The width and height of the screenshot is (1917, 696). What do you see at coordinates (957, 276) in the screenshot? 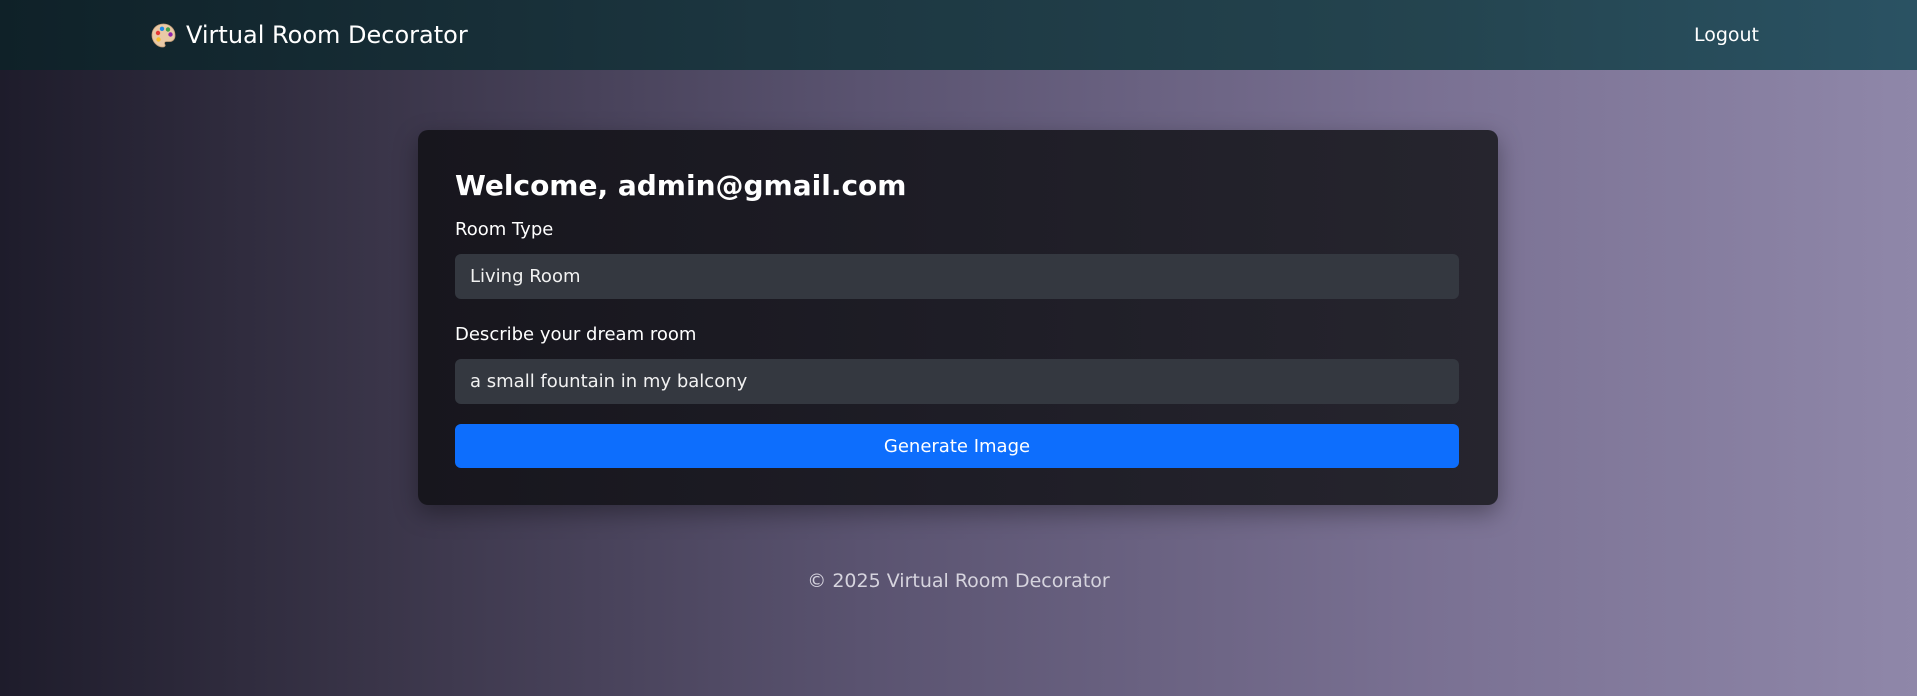
I see `room-type-select: Living Room` at bounding box center [957, 276].